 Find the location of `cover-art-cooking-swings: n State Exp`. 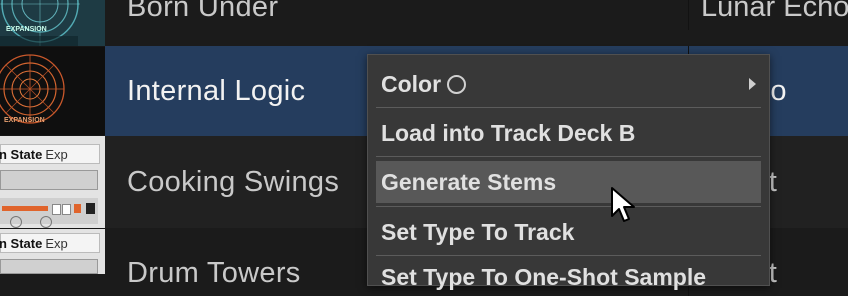

cover-art-cooking-swings: n State Exp is located at coordinates (52, 182).